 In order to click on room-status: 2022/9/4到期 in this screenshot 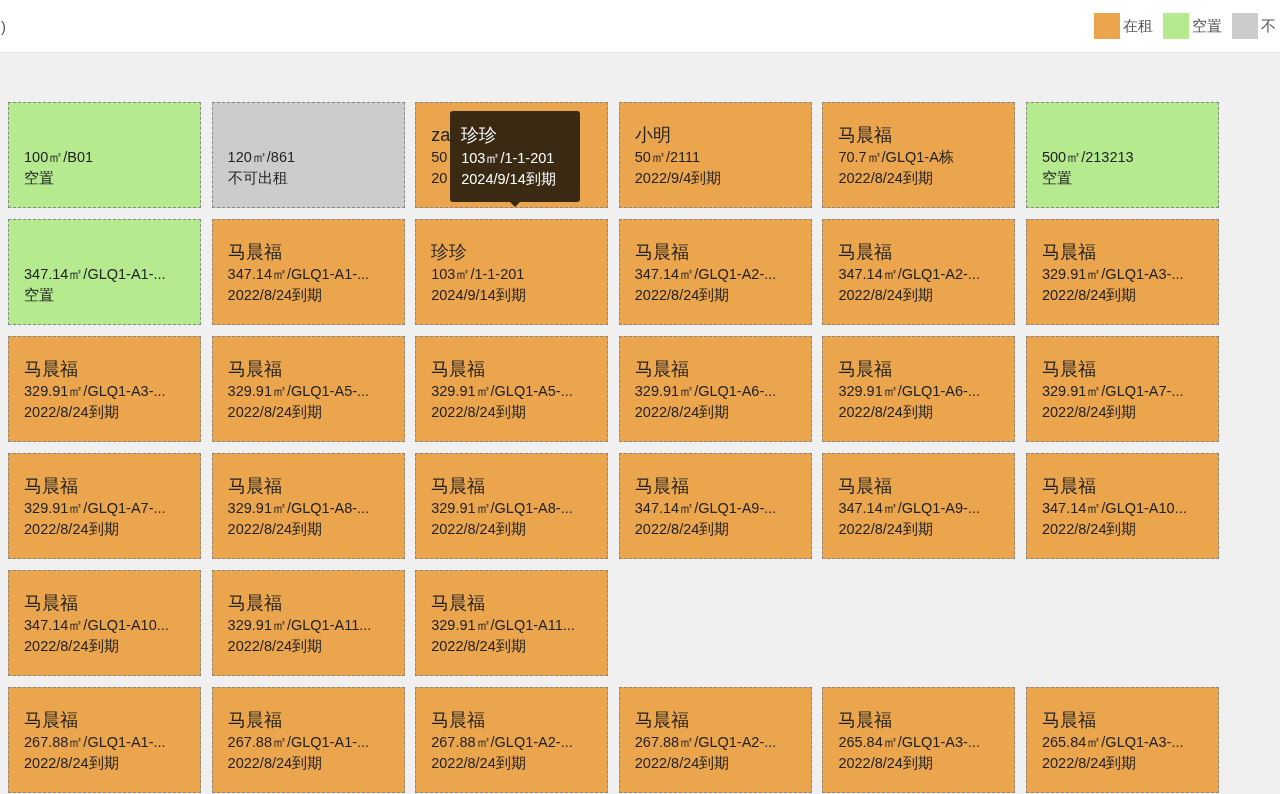, I will do `click(678, 178)`.